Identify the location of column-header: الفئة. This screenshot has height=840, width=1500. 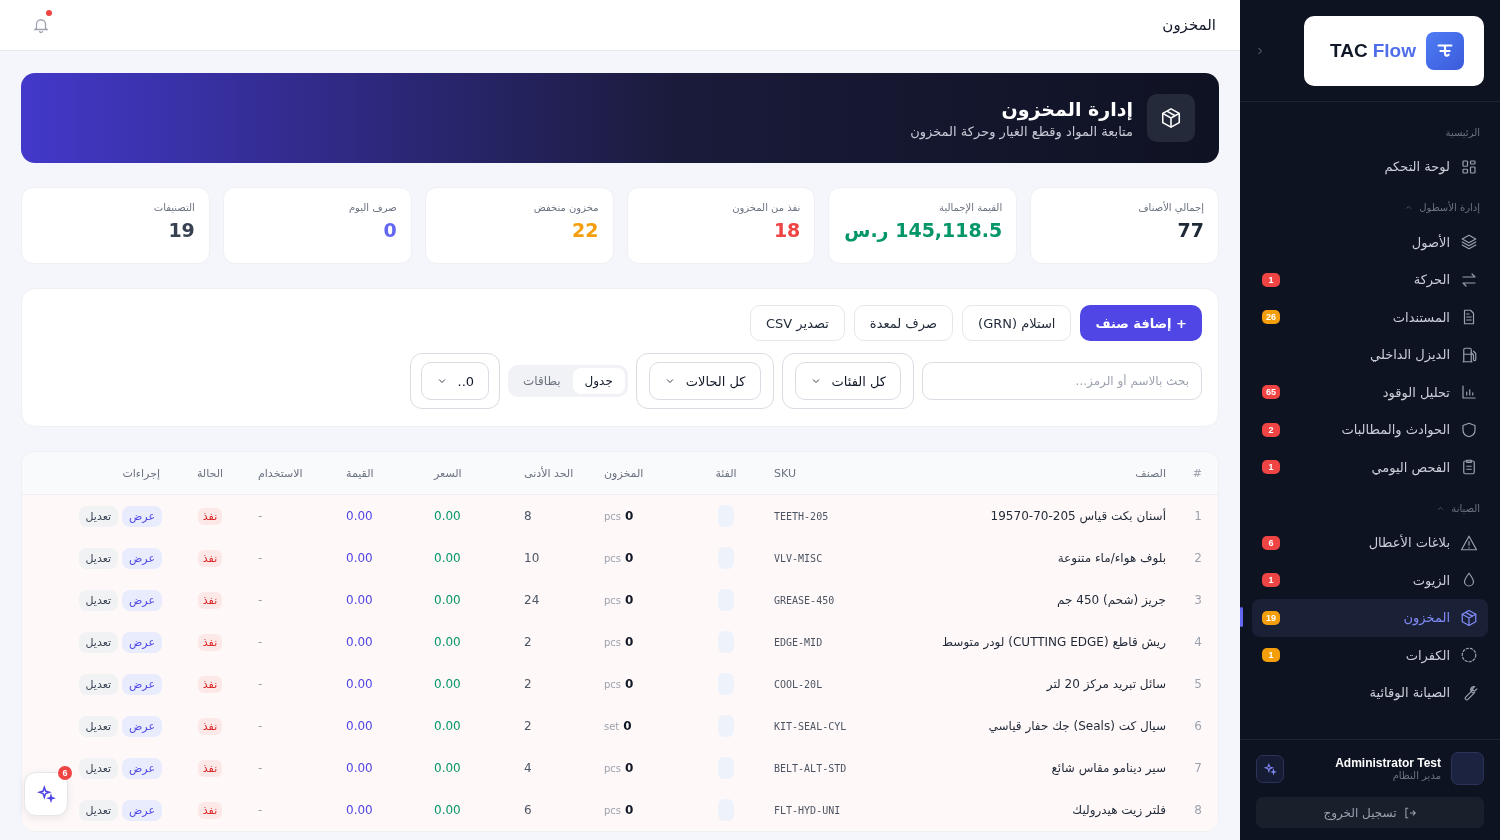
(726, 473).